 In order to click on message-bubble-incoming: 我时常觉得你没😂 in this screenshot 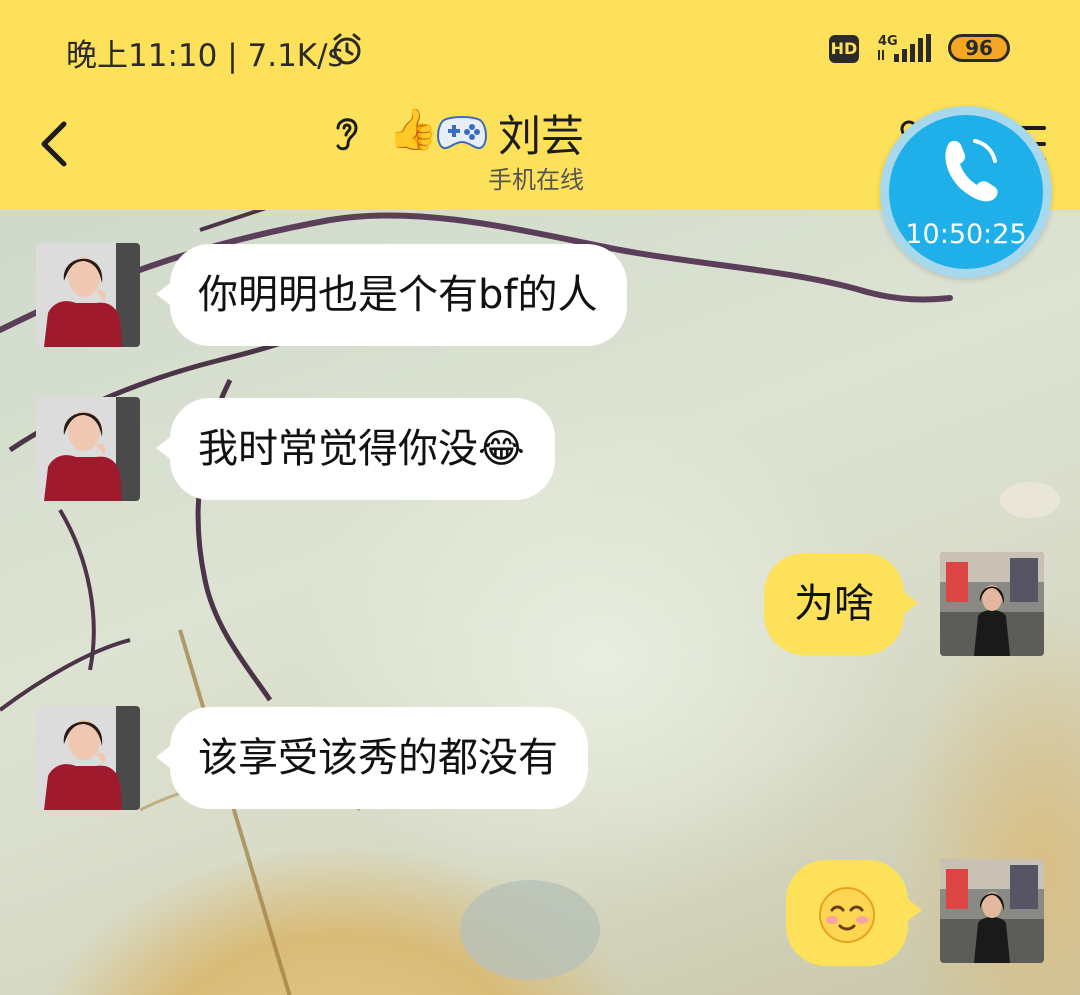, I will do `click(355, 449)`.